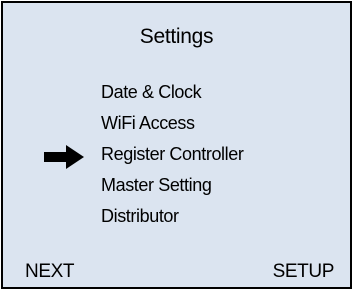  What do you see at coordinates (172, 189) in the screenshot?
I see `menu-item-master-setting: Master Setting` at bounding box center [172, 189].